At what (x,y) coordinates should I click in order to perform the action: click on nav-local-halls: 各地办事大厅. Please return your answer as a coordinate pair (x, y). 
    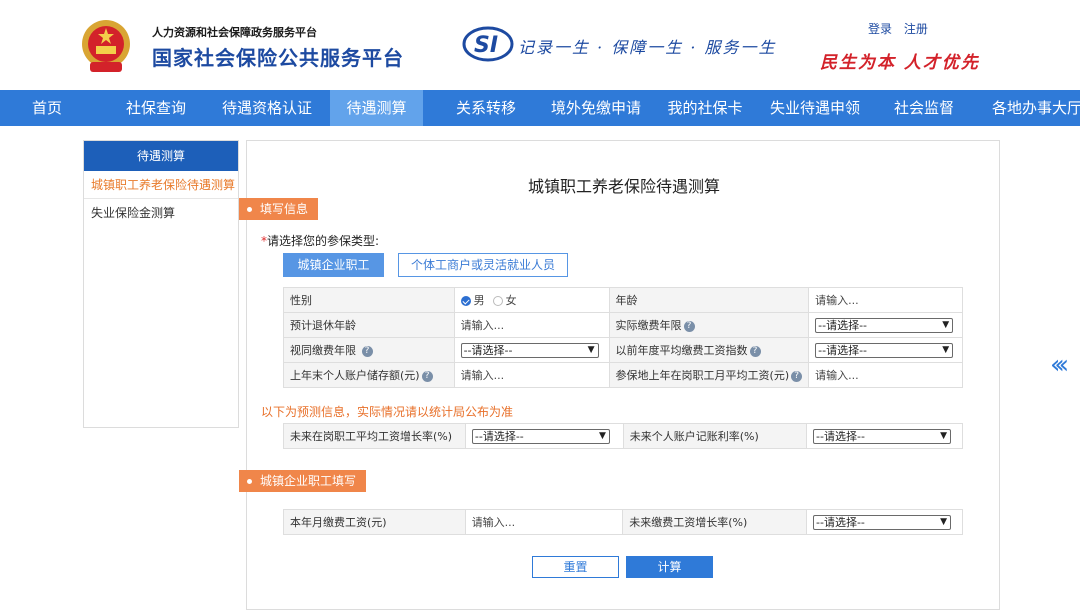
    Looking at the image, I should click on (1033, 108).